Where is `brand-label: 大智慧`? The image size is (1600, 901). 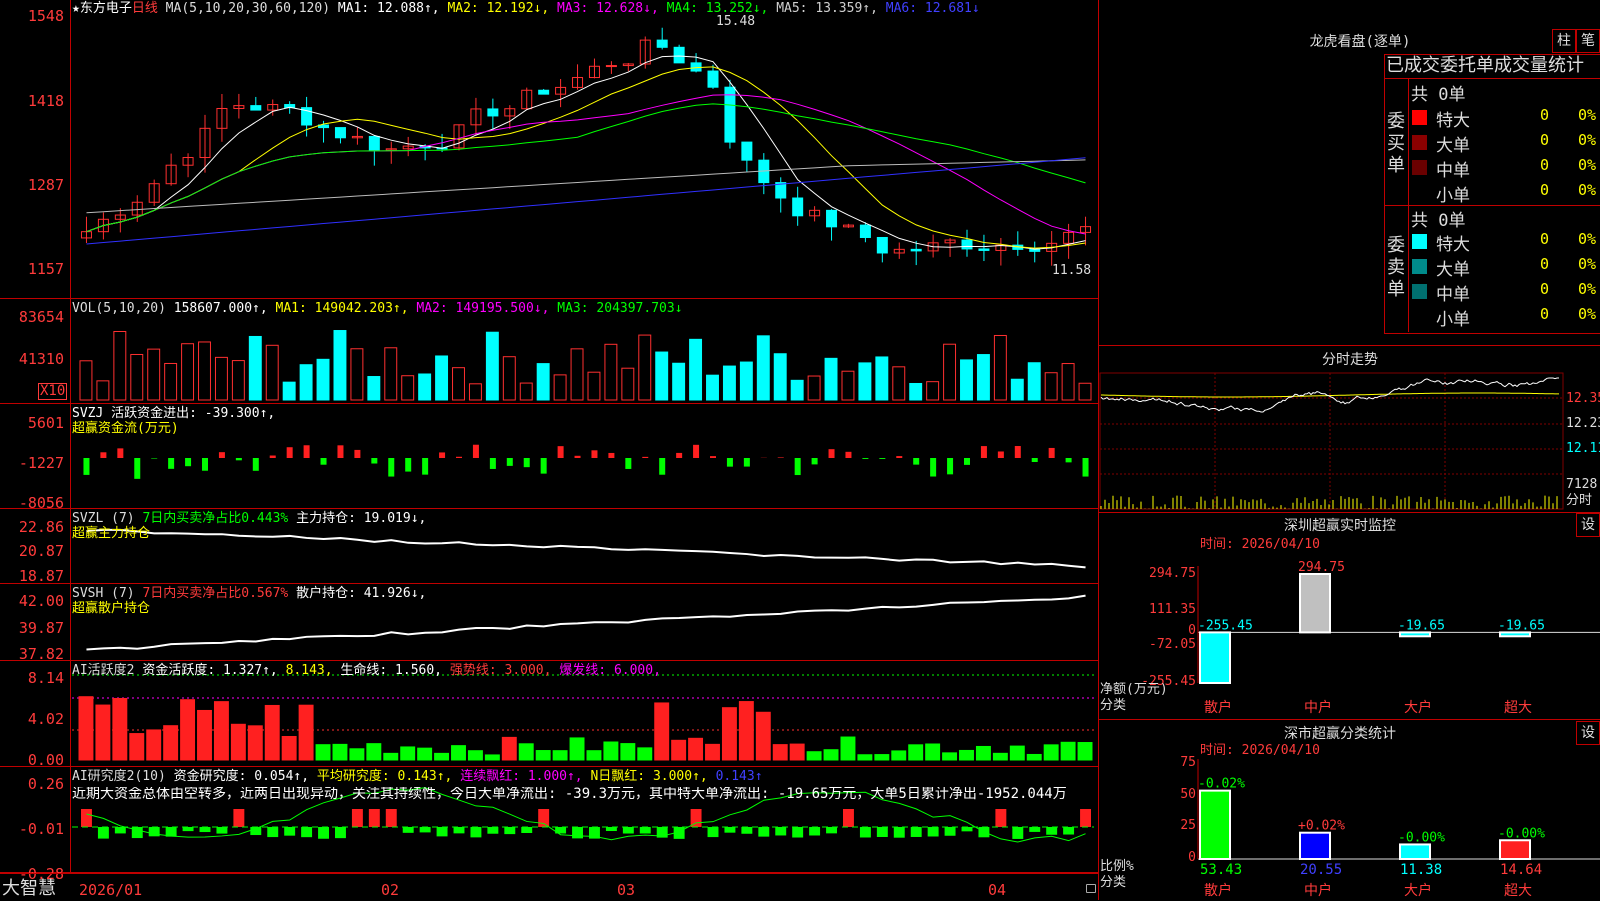
brand-label: 大智慧 is located at coordinates (29, 889).